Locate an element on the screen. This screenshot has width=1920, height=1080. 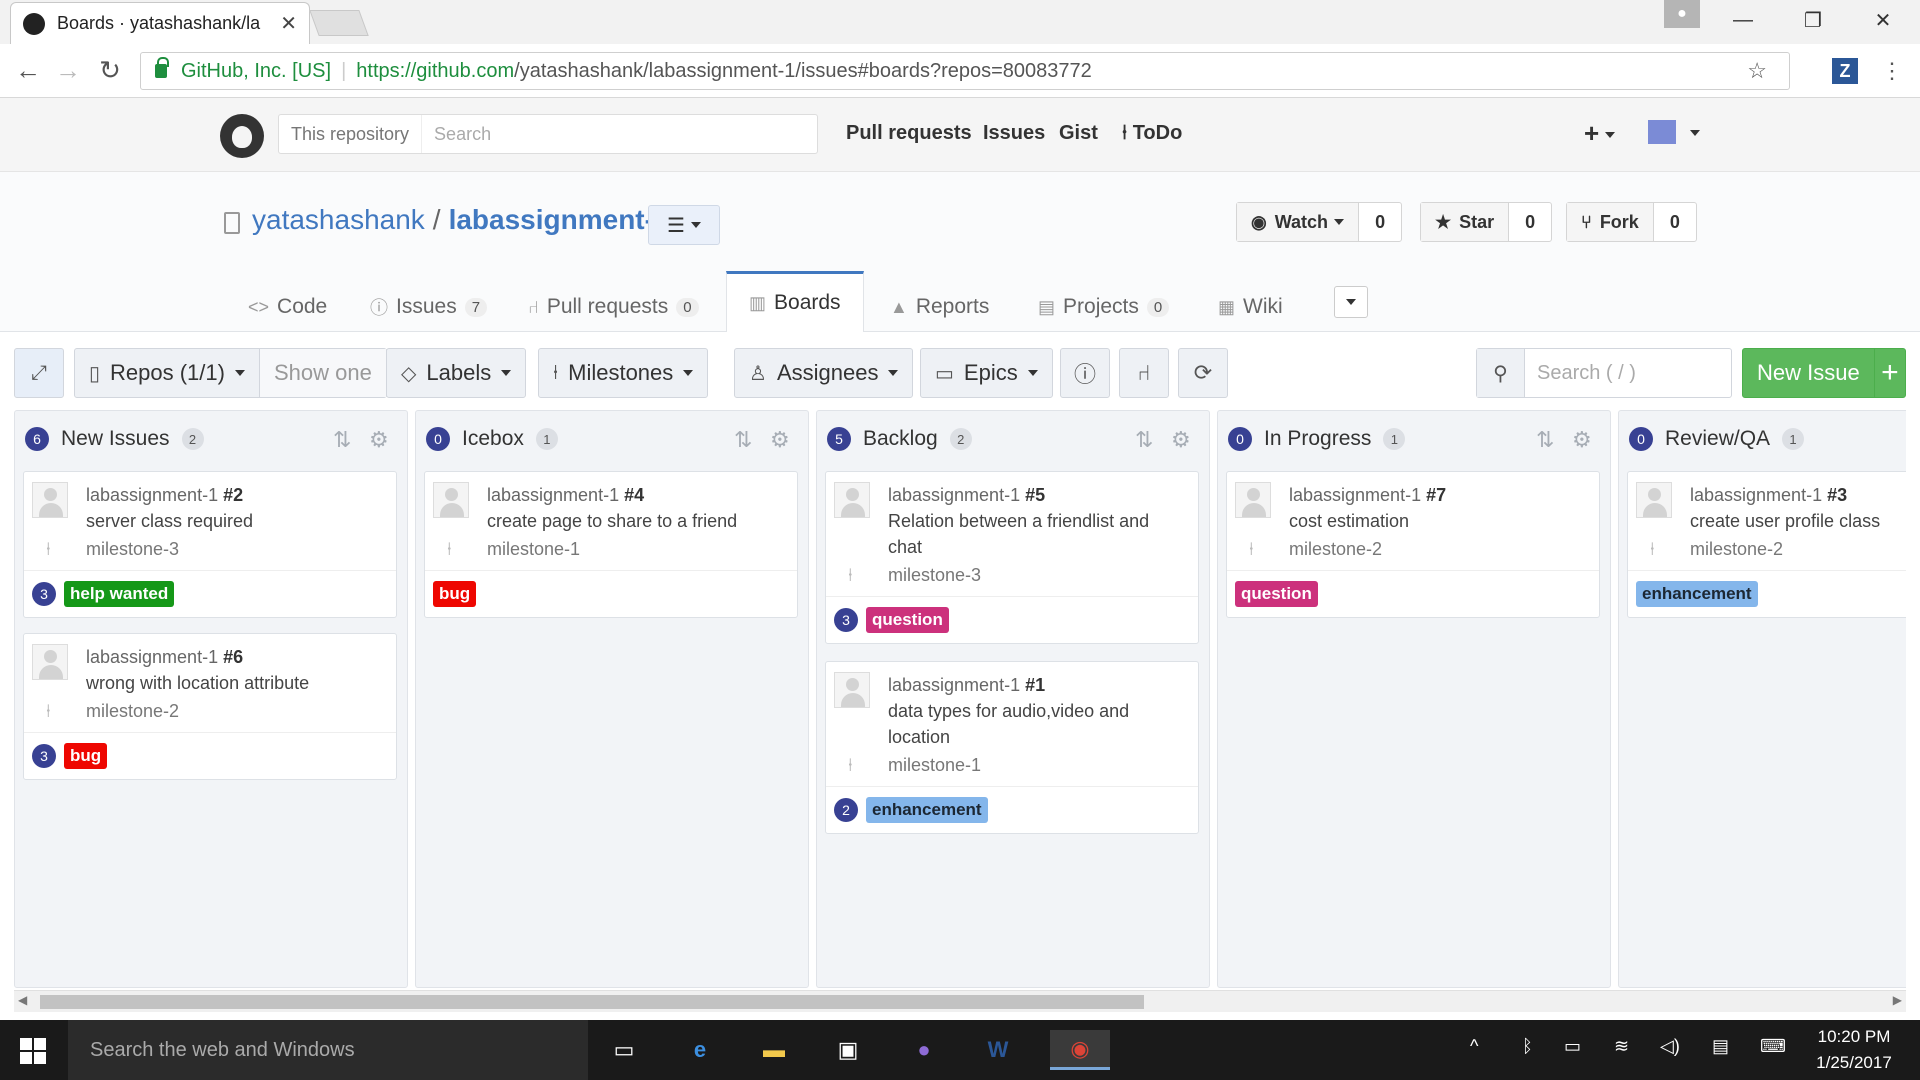
assignees-filter: ♙ Assignees is located at coordinates (824, 373).